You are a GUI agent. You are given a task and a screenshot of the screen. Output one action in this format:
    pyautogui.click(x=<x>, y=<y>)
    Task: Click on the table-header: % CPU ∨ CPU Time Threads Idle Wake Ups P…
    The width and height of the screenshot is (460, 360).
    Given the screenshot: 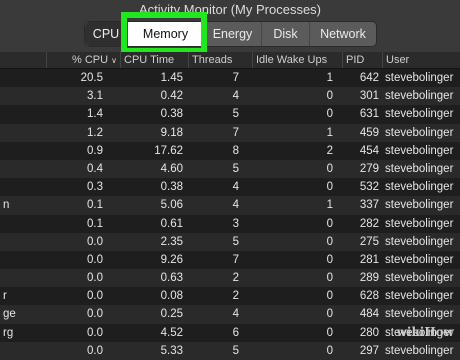 What is the action you would take?
    pyautogui.click(x=230, y=60)
    